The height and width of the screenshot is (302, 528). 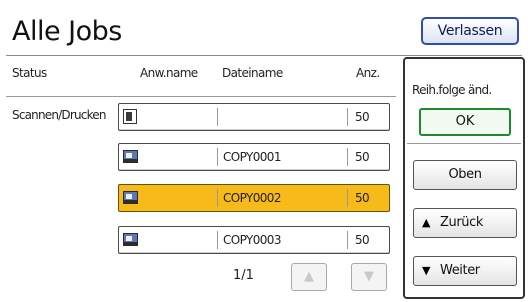 I want to click on move-up-button: ▲ Zurück, so click(x=465, y=223).